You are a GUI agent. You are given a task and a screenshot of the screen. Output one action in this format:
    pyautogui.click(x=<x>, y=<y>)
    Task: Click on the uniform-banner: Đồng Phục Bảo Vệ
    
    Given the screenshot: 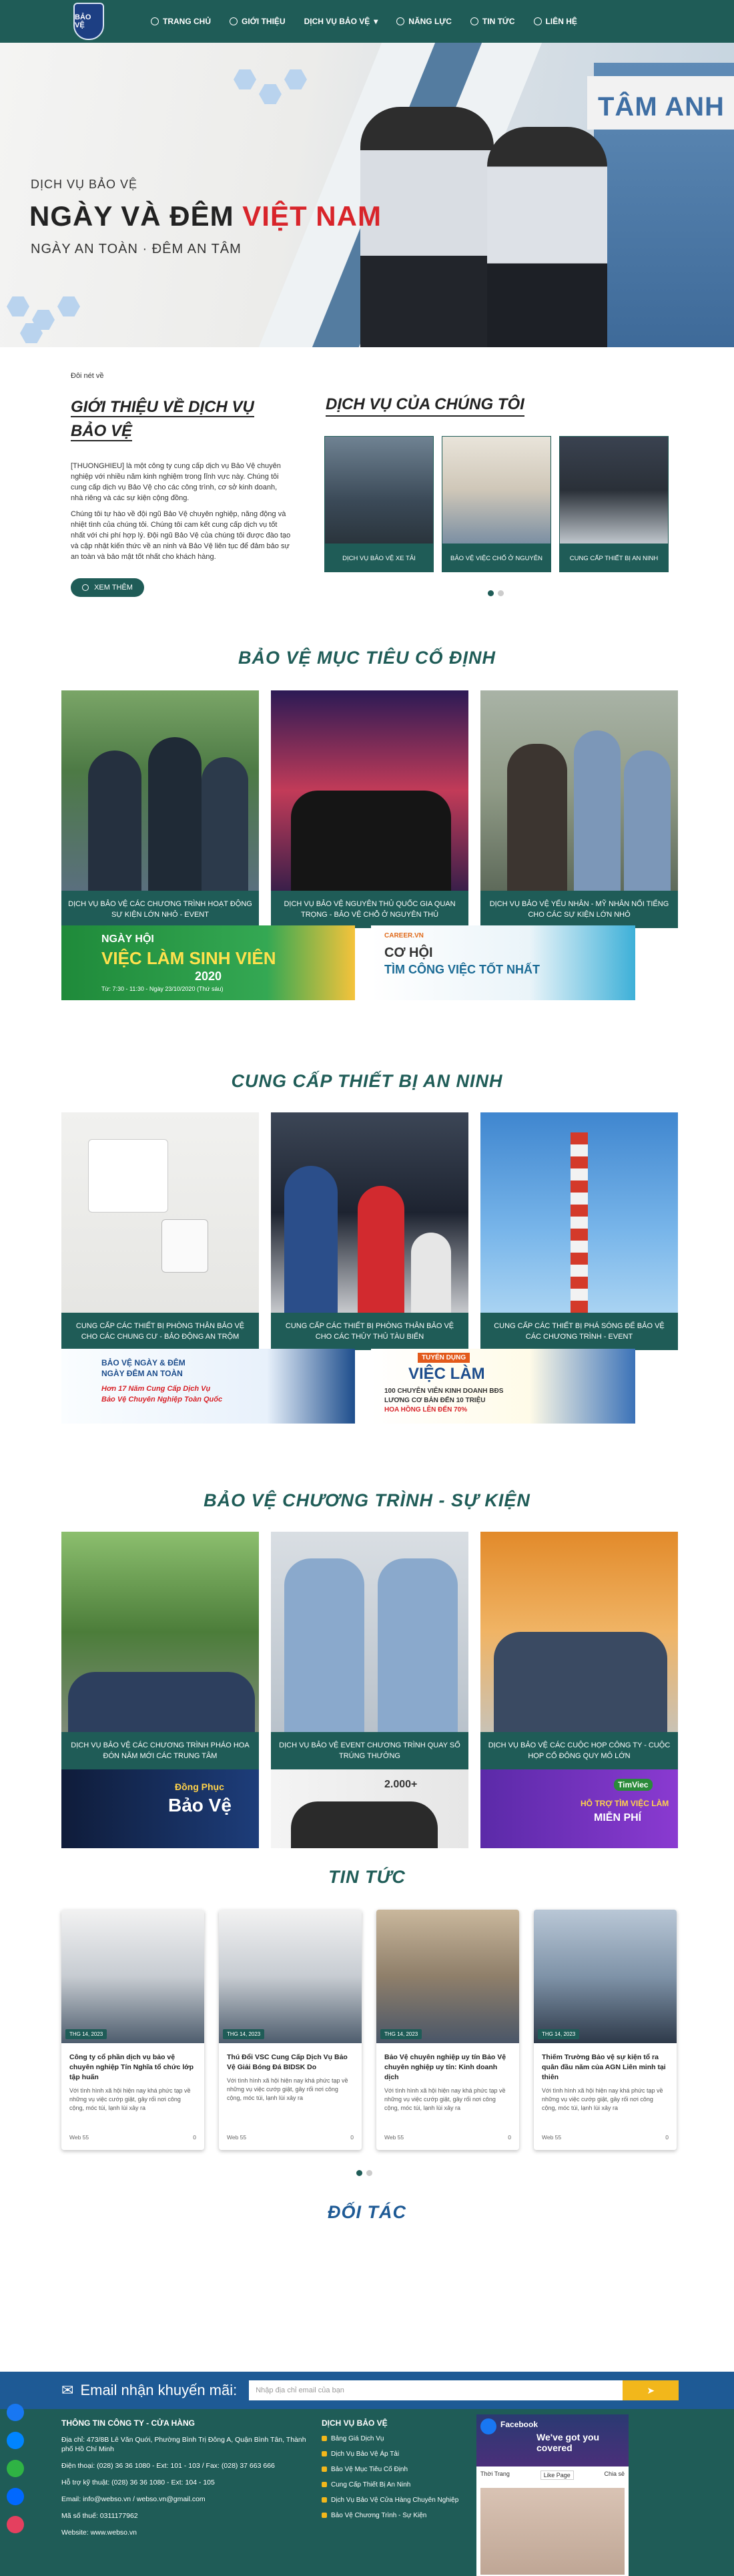 What is the action you would take?
    pyautogui.click(x=160, y=1808)
    